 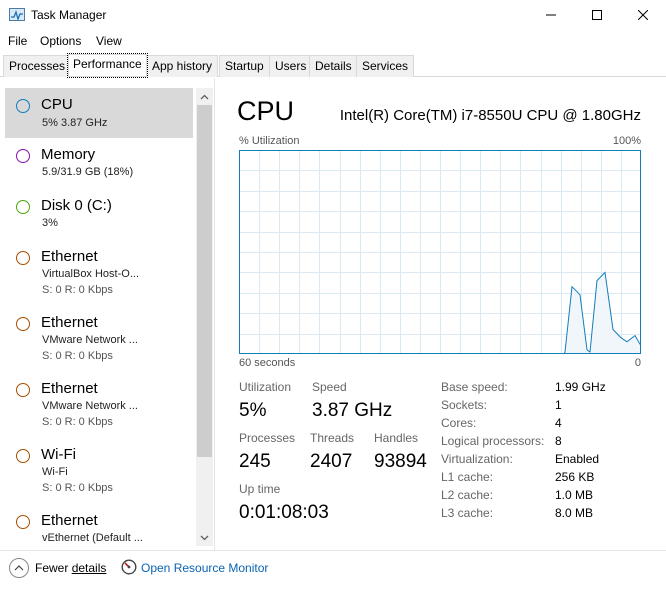 I want to click on title-bar: Task Manager, so click(x=333, y=15).